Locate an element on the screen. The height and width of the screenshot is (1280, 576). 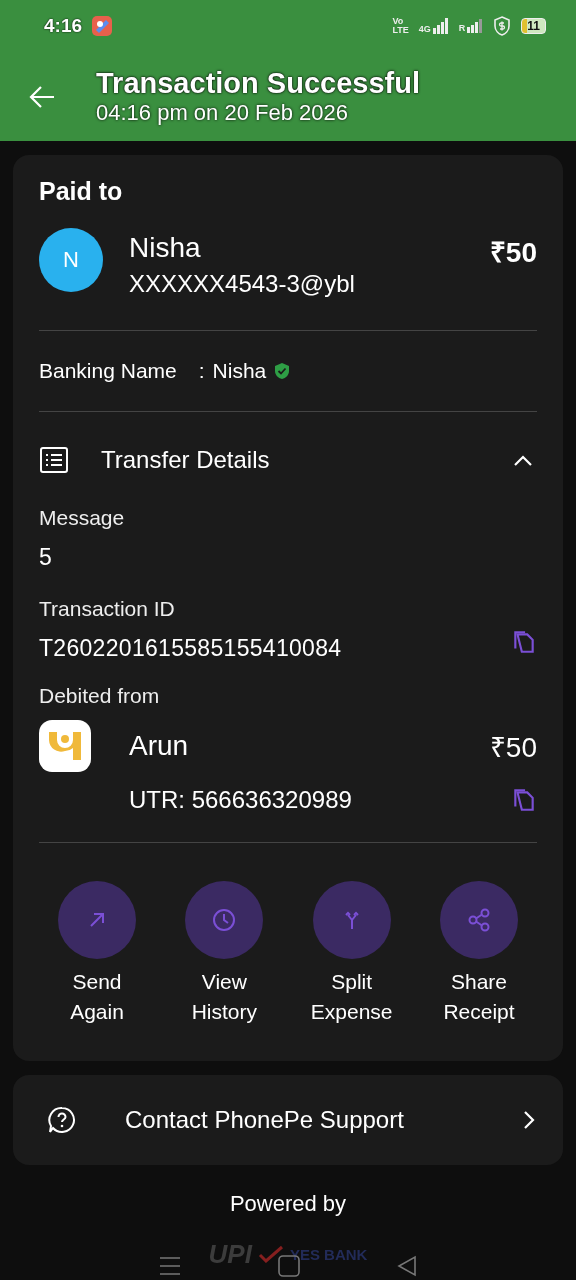
page-title: Transaction Successful is located at coordinates (258, 83).